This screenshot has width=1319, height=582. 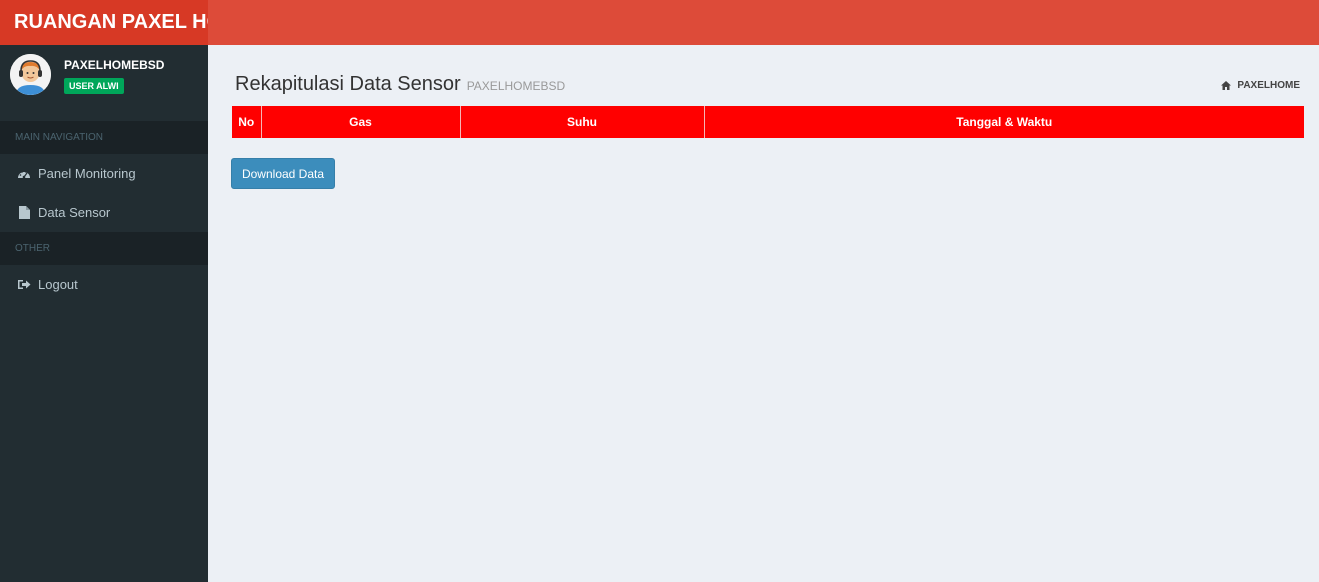 What do you see at coordinates (58, 284) in the screenshot?
I see `sidebar-item-label: Logout` at bounding box center [58, 284].